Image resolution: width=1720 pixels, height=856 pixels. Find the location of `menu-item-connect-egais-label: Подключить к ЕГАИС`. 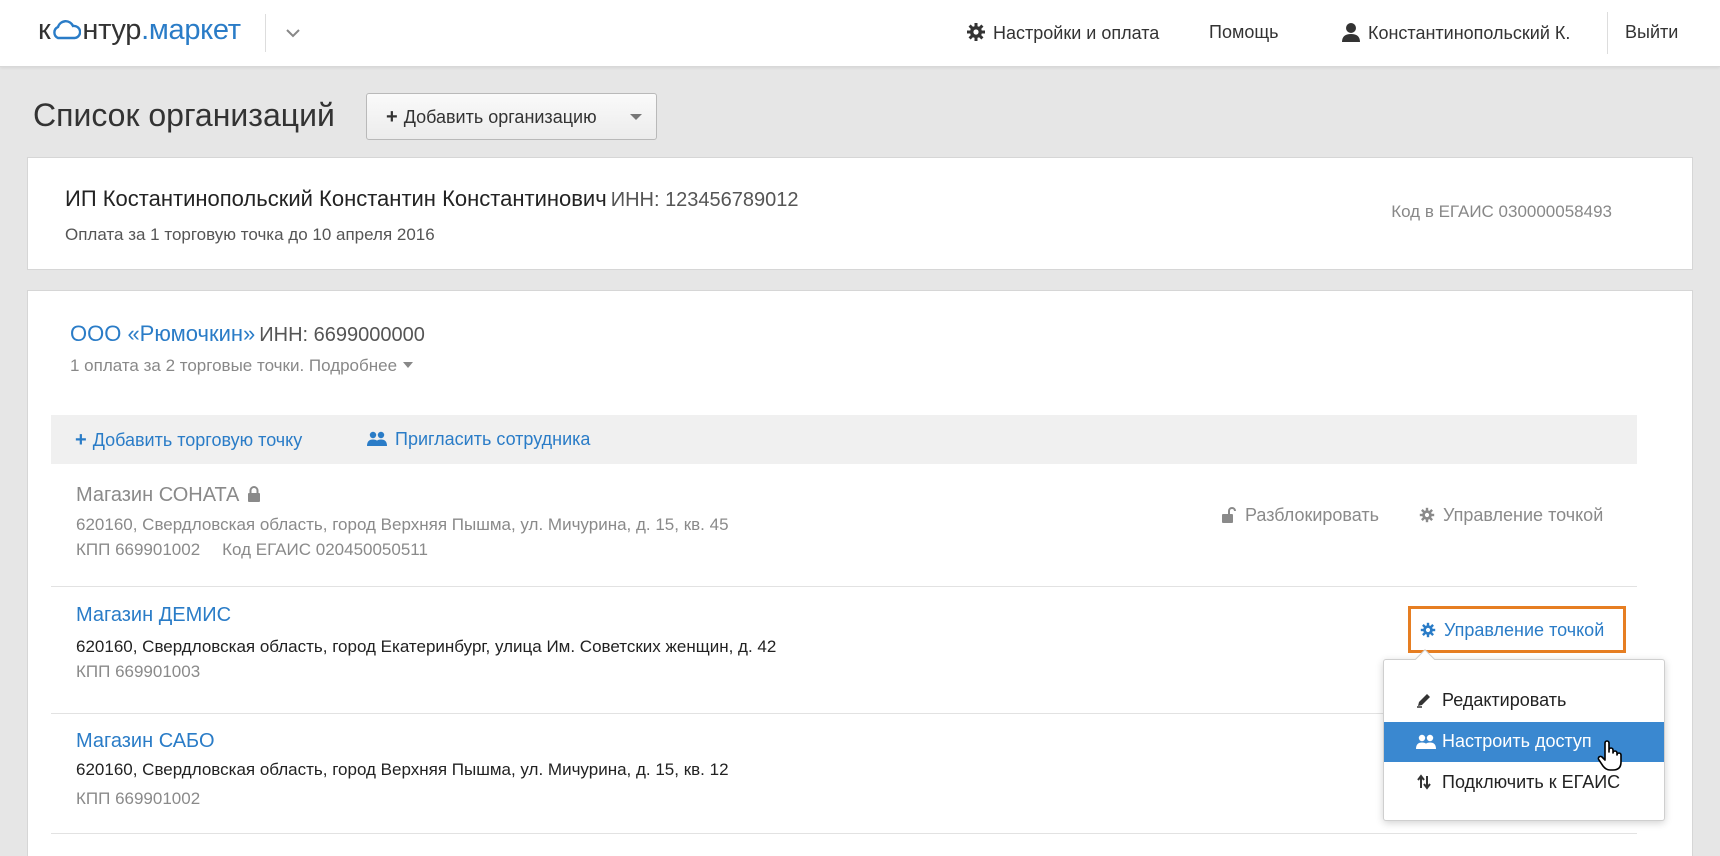

menu-item-connect-egais-label: Подключить к ЕГАИС is located at coordinates (1531, 782).